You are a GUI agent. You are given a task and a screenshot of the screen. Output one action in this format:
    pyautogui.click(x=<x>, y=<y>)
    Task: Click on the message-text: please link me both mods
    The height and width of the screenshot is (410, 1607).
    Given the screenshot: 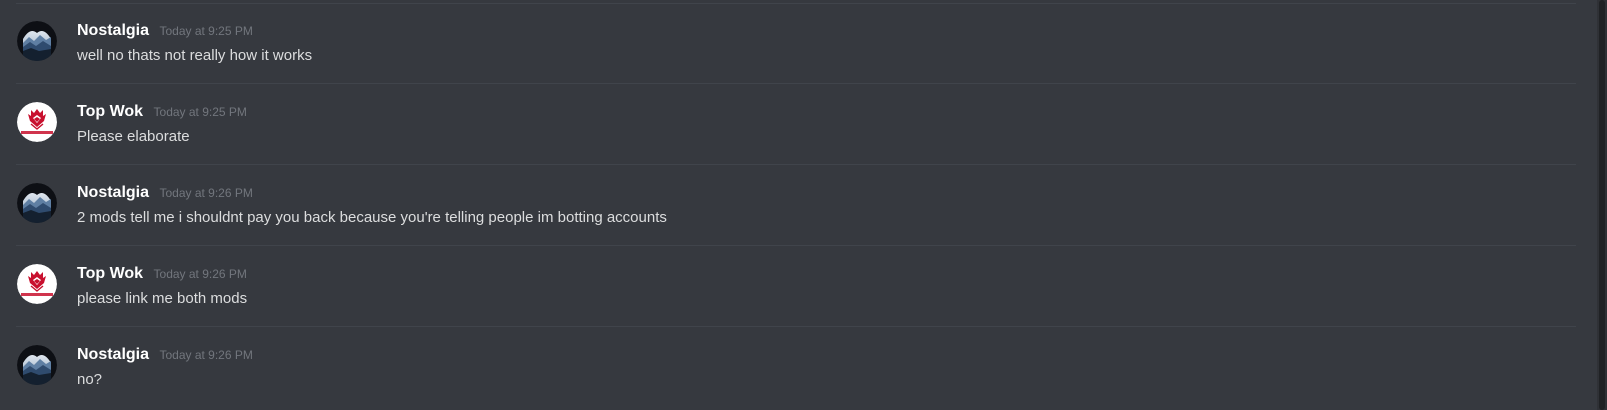 What is the action you would take?
    pyautogui.click(x=162, y=298)
    